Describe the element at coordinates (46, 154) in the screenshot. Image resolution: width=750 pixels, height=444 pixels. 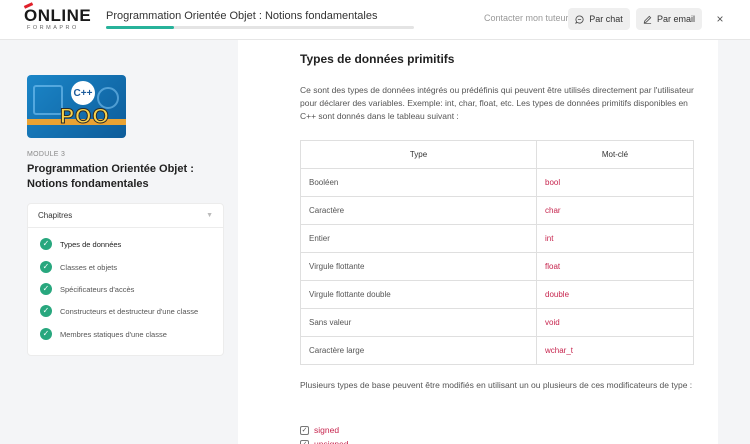
I see `module-label: MODULE 3` at that location.